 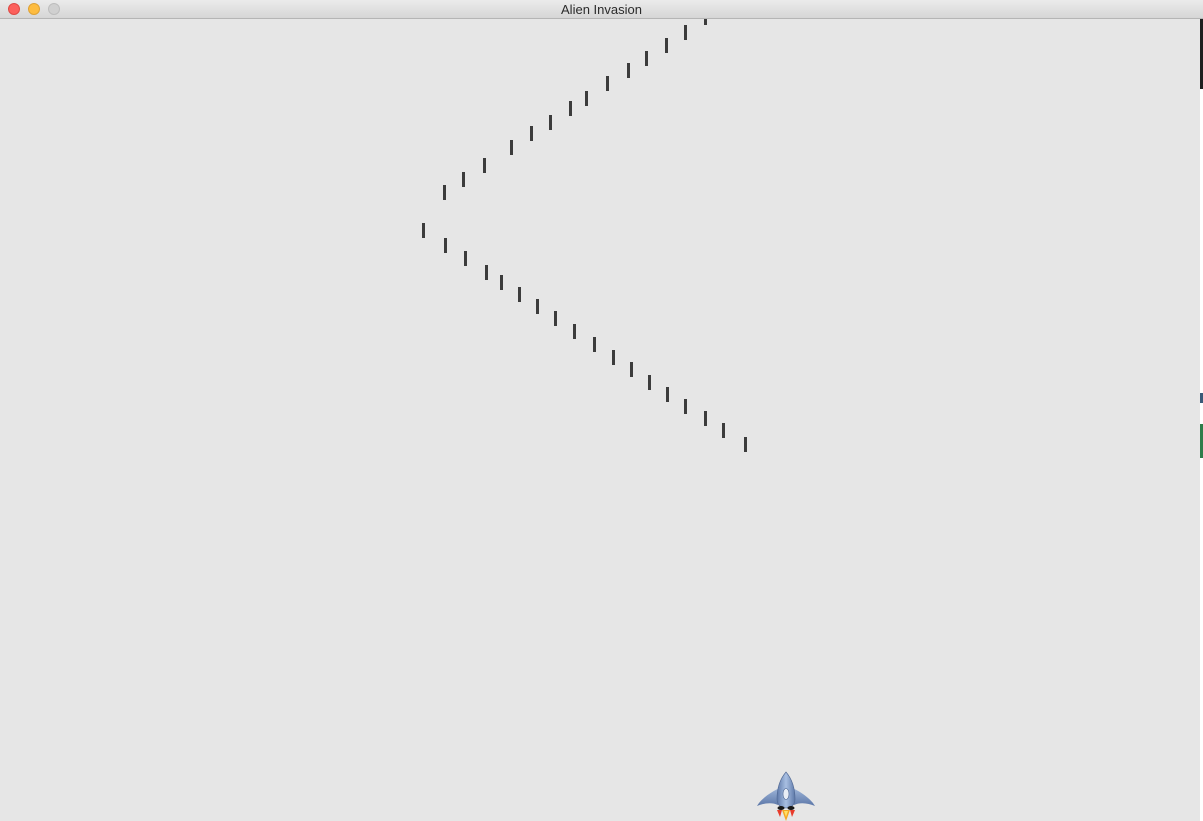 I want to click on window-title: Alien Invasion, so click(x=601, y=9).